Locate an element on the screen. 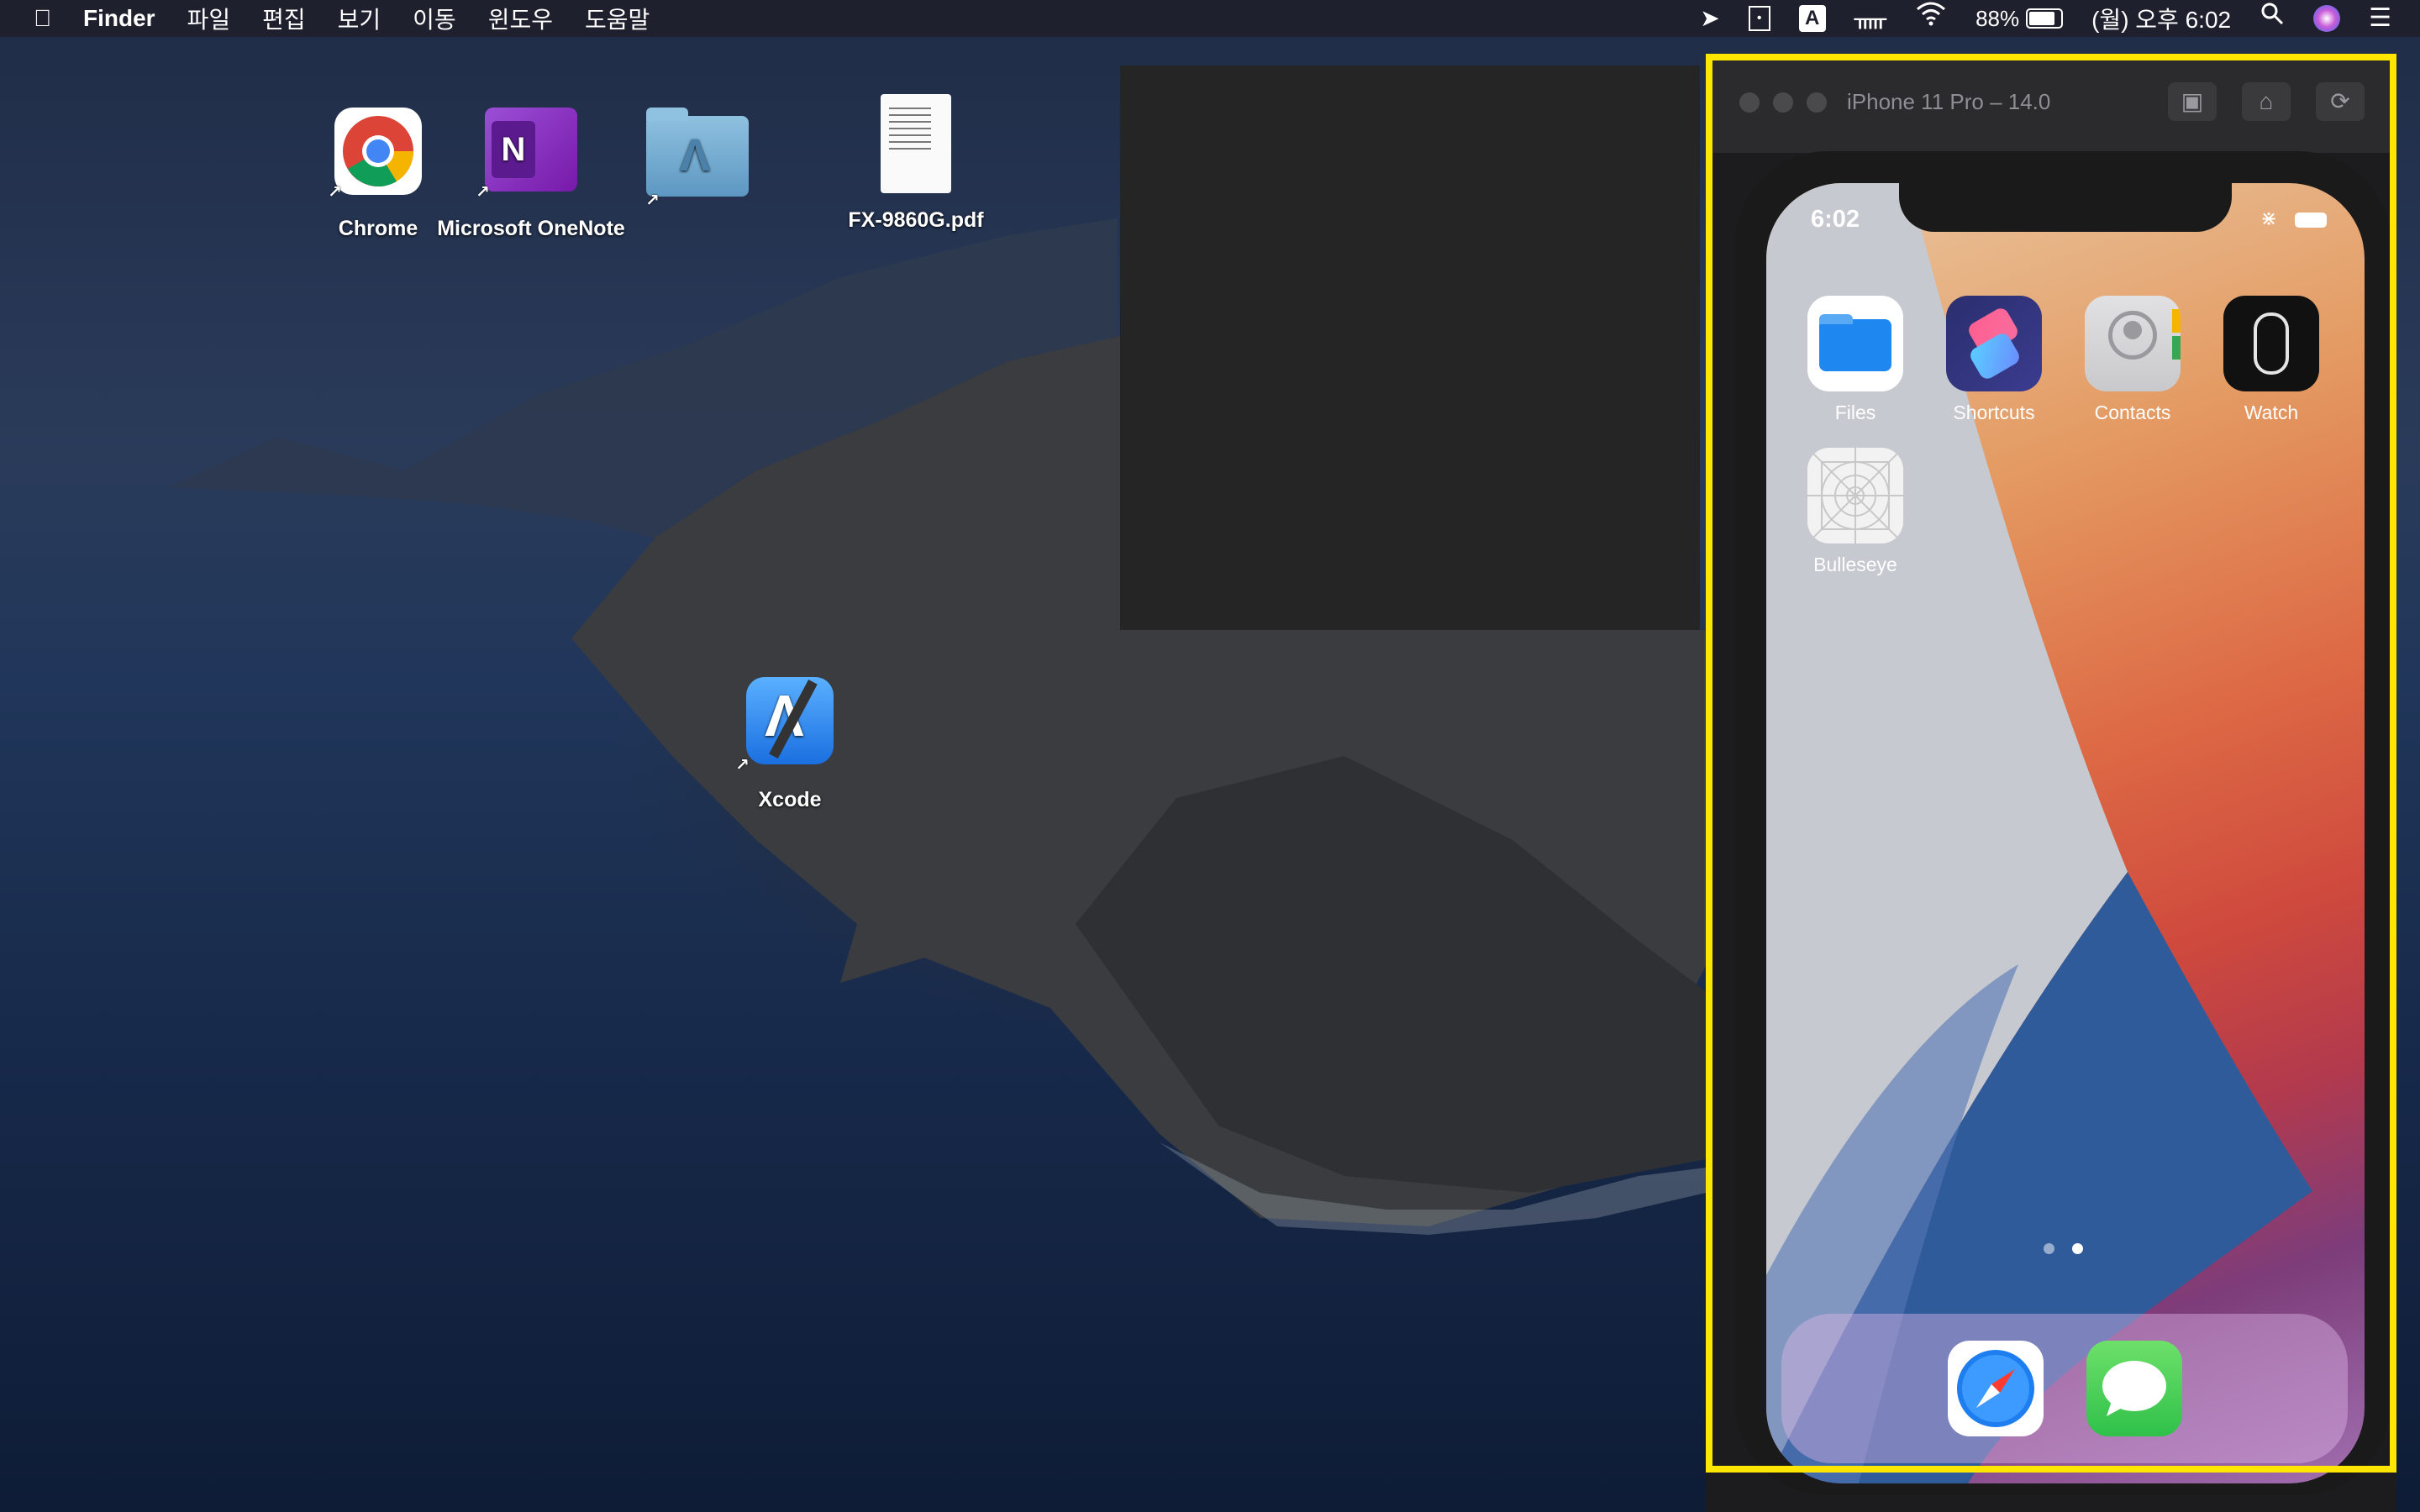 Image resolution: width=2420 pixels, height=1512 pixels. desktop-icon-pdf: FX-9860G.pdf is located at coordinates (916, 163).